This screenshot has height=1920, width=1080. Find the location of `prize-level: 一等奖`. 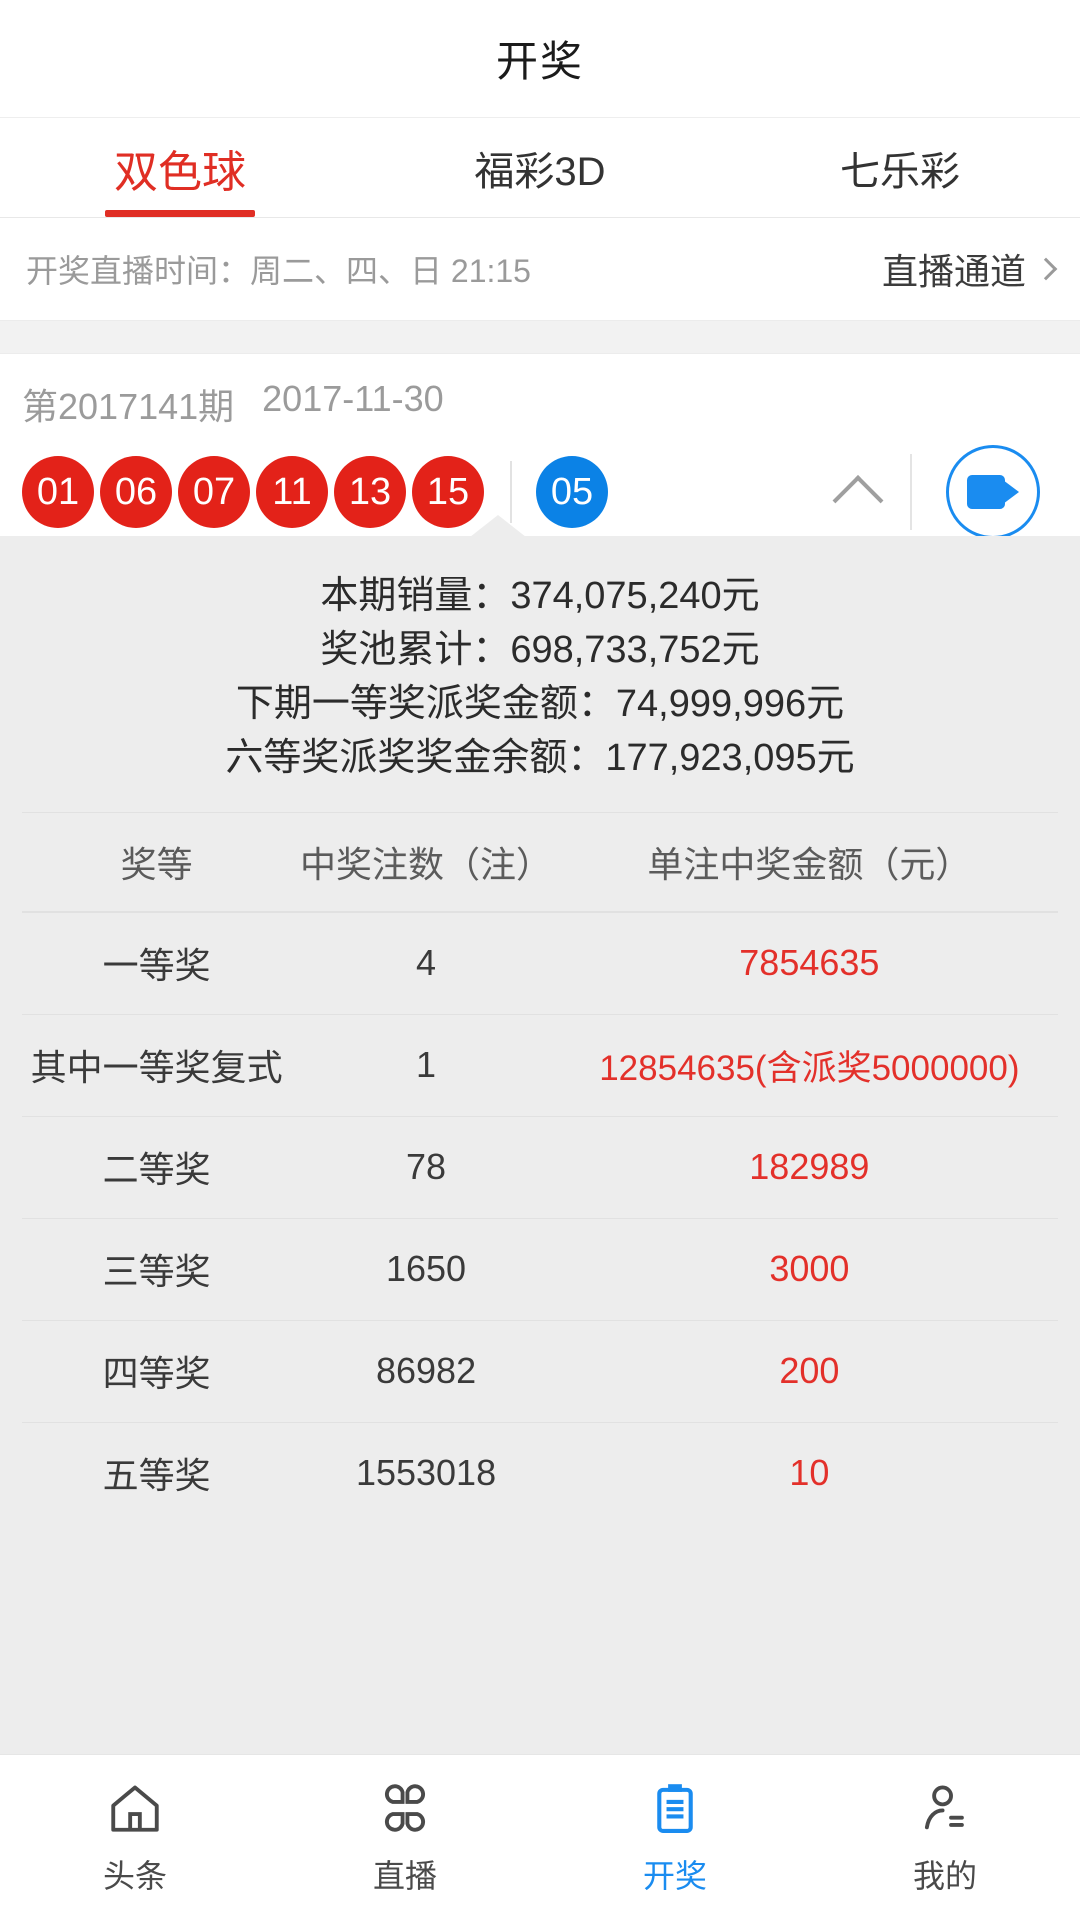

prize-level: 一等奖 is located at coordinates (156, 966).